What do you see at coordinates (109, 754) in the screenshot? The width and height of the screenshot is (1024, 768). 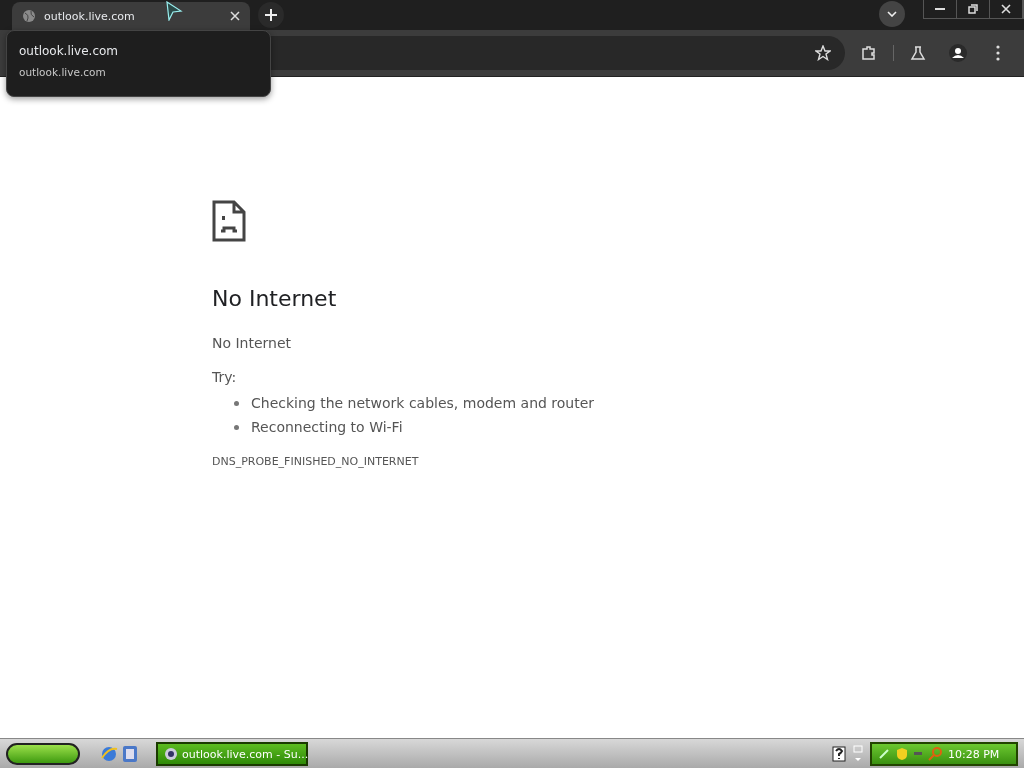 I see `browser-icon` at bounding box center [109, 754].